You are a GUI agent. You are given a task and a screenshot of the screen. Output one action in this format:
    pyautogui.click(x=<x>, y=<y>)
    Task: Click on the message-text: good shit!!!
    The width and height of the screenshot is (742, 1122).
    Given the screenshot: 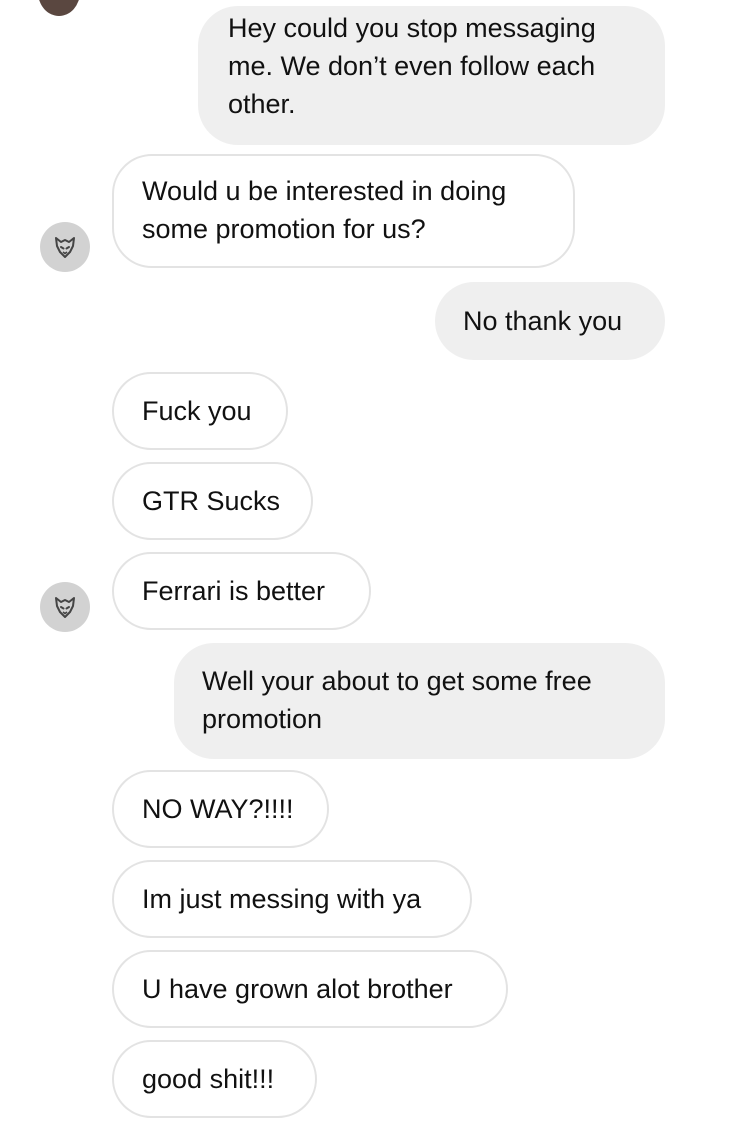 What is the action you would take?
    pyautogui.click(x=208, y=1079)
    